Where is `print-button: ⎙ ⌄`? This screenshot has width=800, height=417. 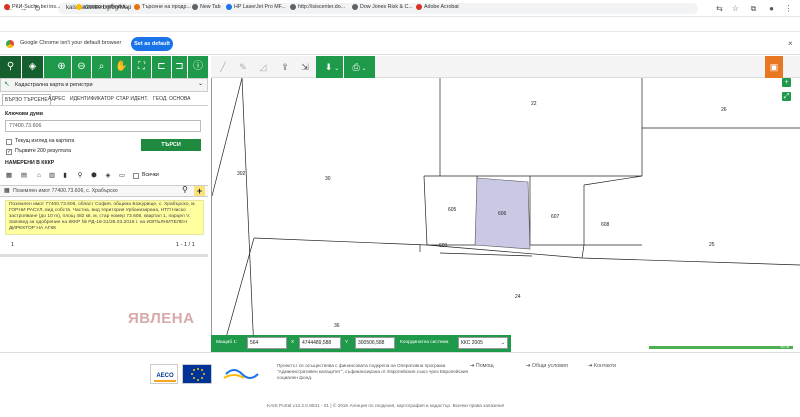 print-button: ⎙ ⌄ is located at coordinates (359, 67).